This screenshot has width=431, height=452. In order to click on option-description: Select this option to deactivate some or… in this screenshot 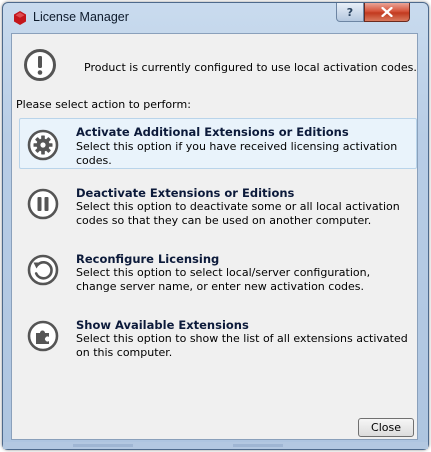, I will do `click(238, 213)`.